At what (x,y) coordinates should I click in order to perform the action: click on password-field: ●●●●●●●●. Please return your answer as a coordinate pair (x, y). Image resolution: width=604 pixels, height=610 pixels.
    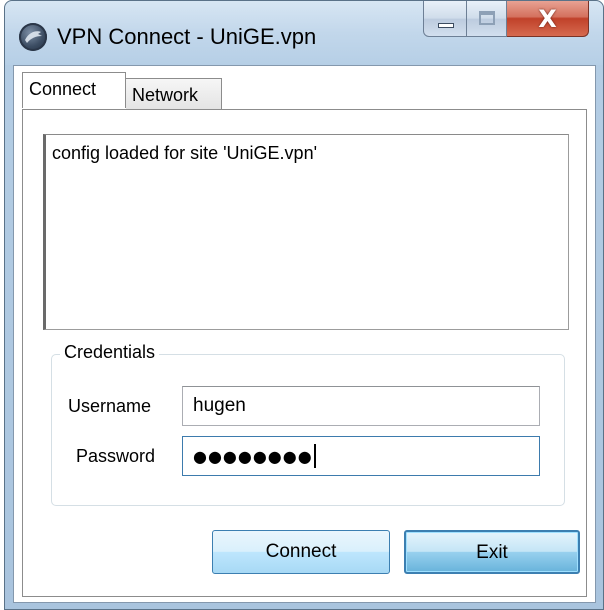
    Looking at the image, I should click on (361, 456).